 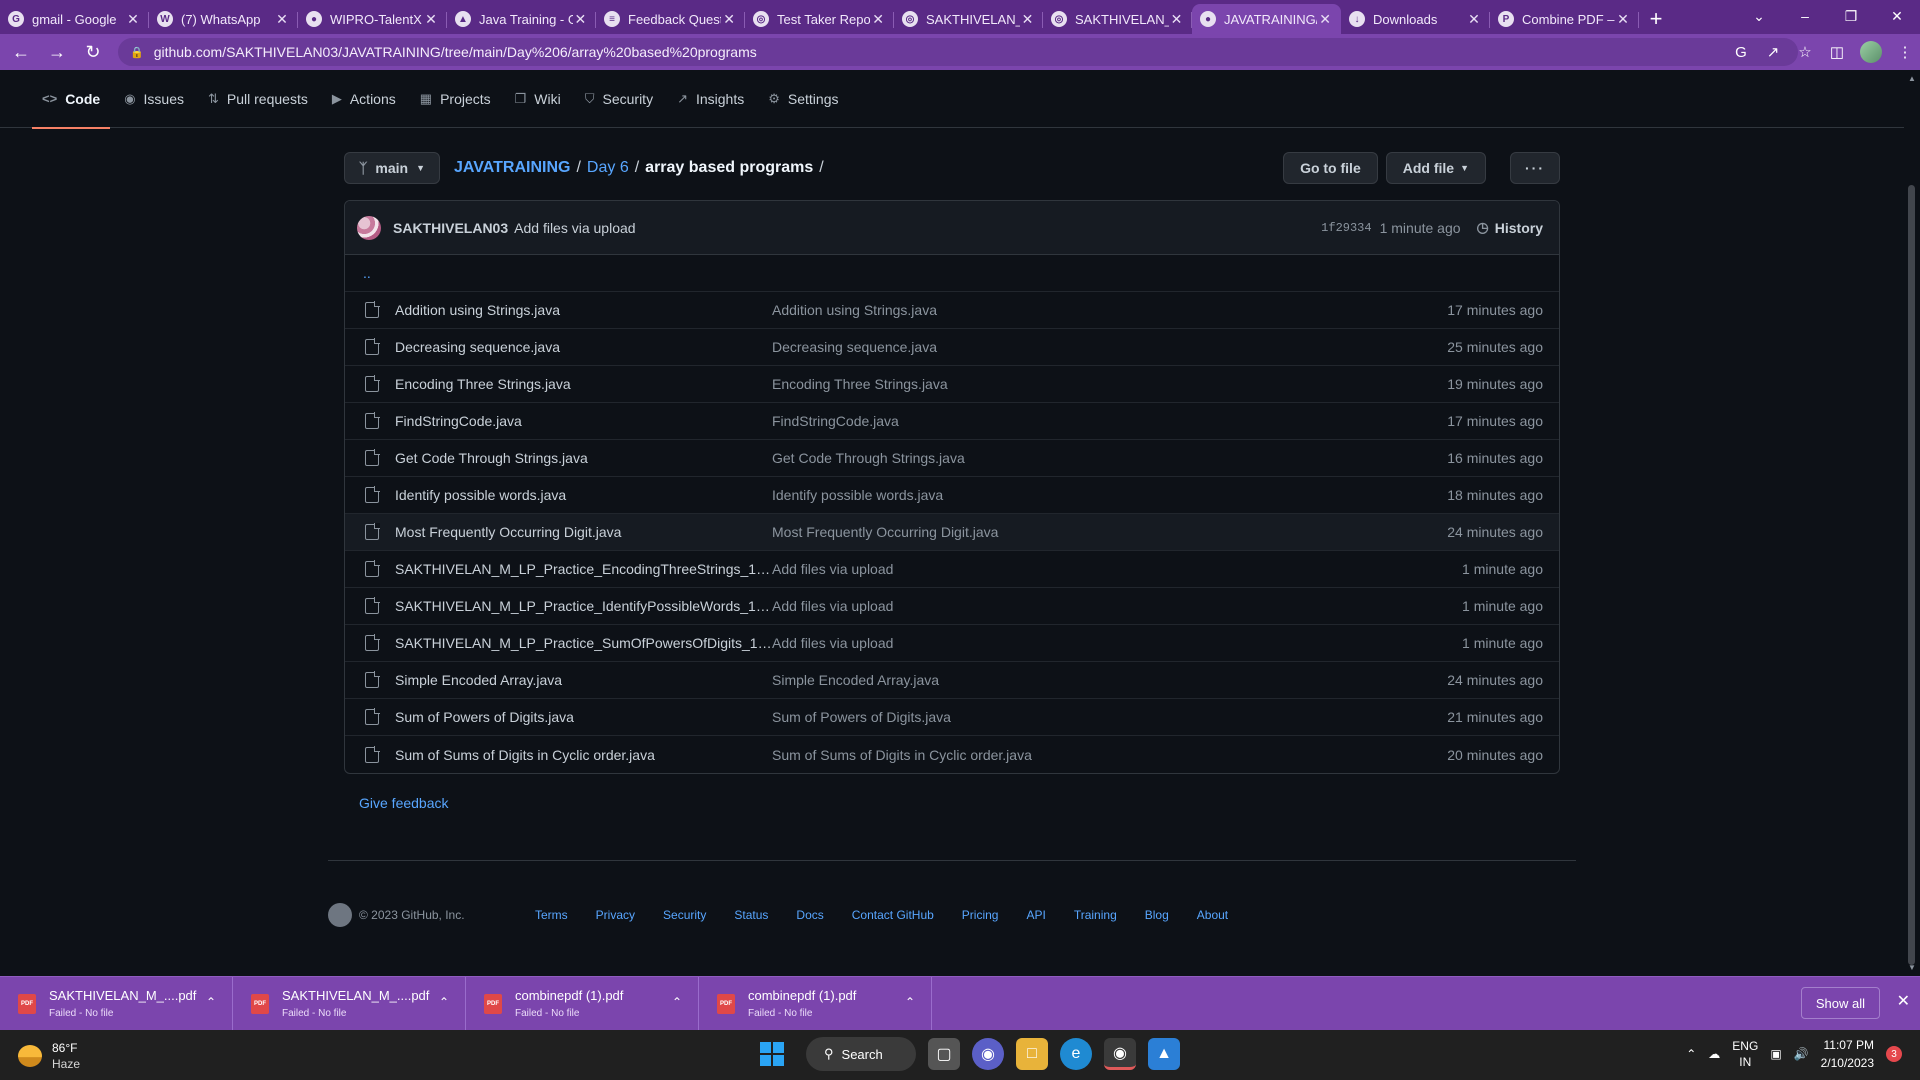 I want to click on footer-link-terms: Terms, so click(x=551, y=915).